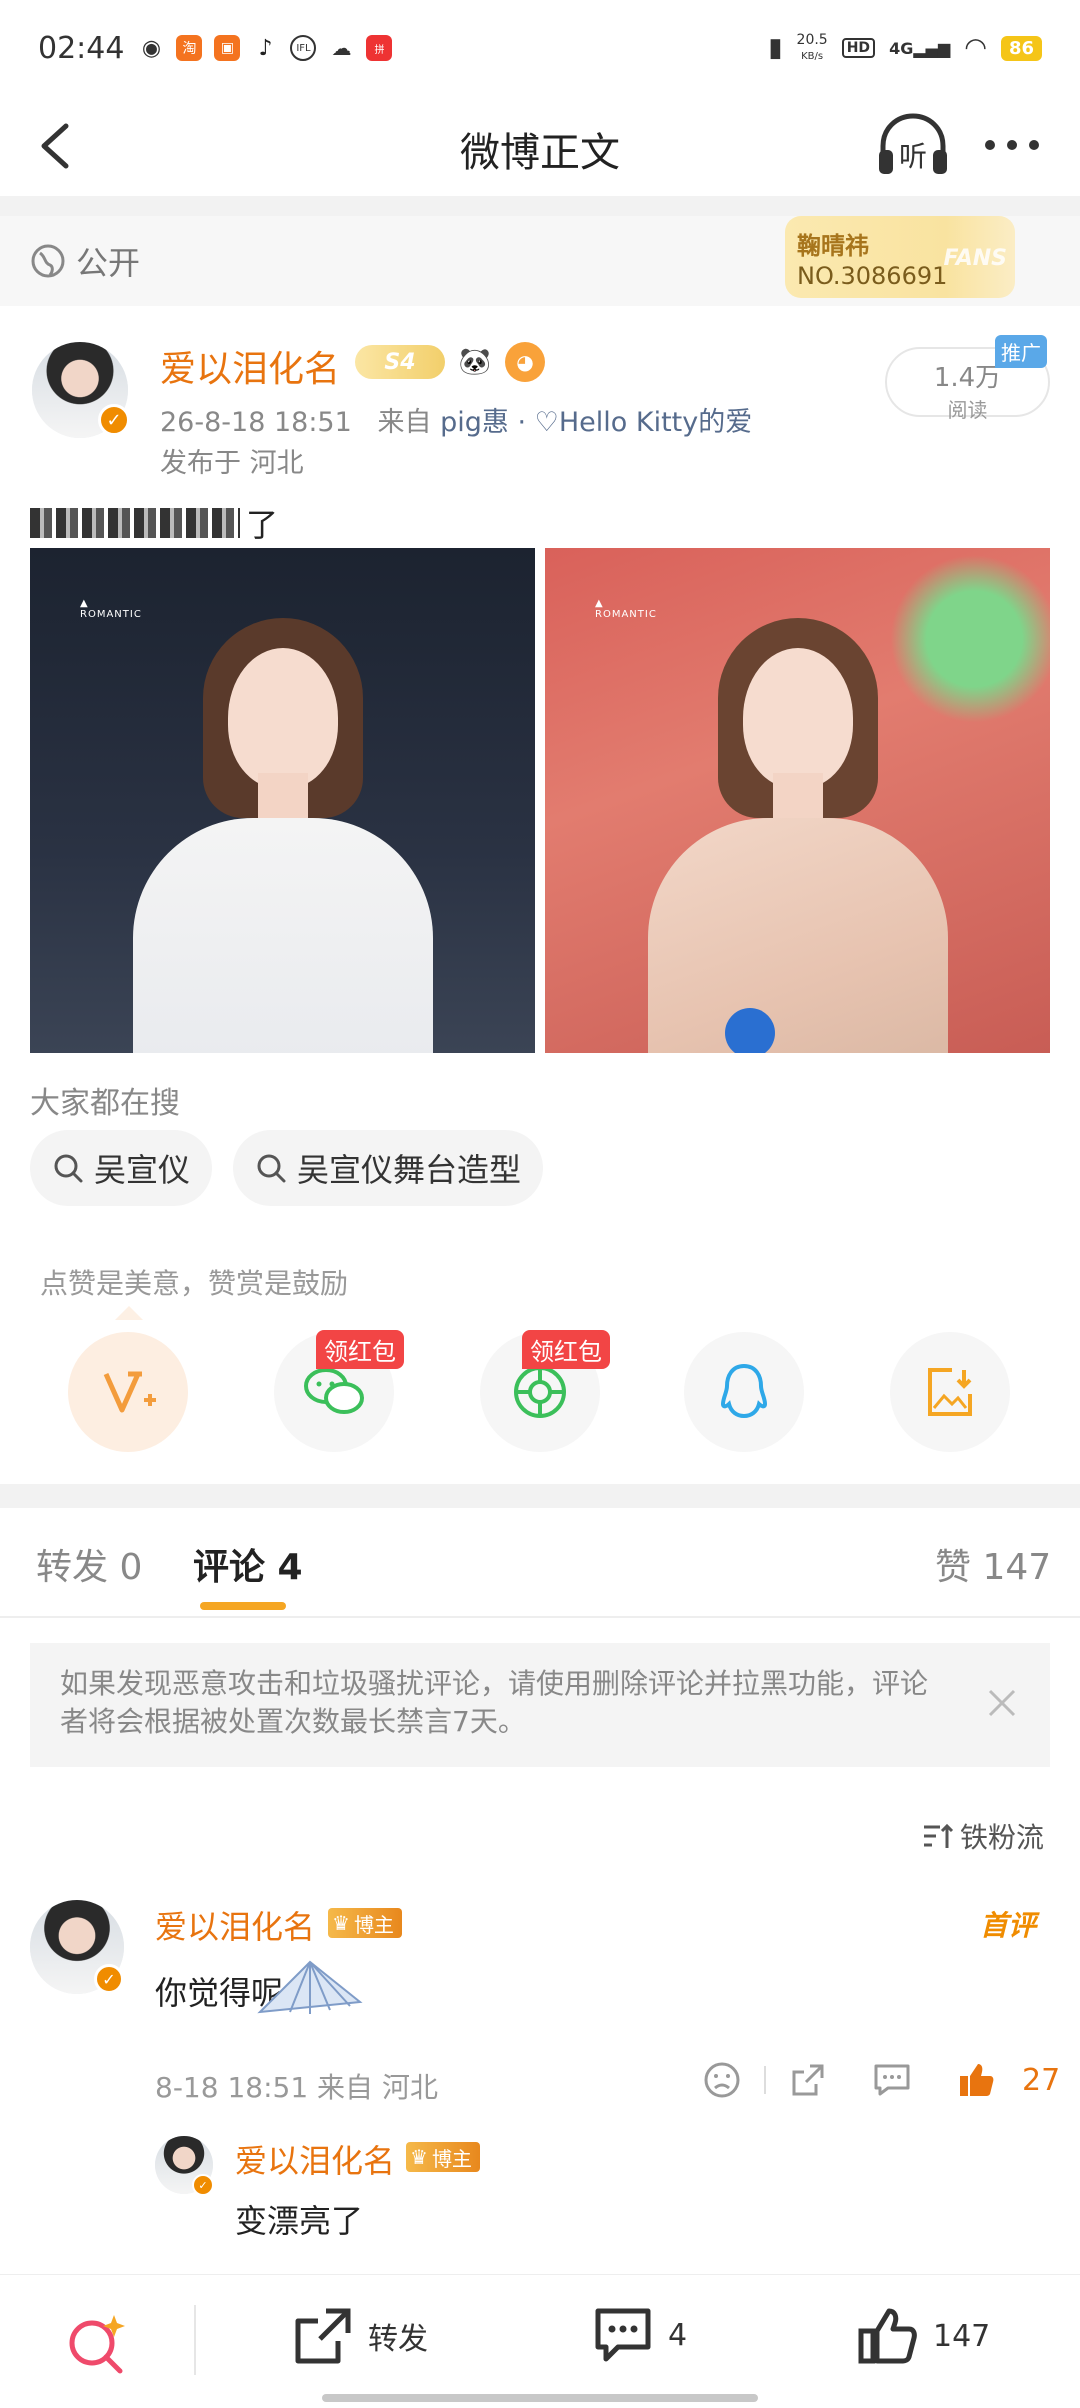 The width and height of the screenshot is (1080, 2408). I want to click on like-icon, so click(976, 2080).